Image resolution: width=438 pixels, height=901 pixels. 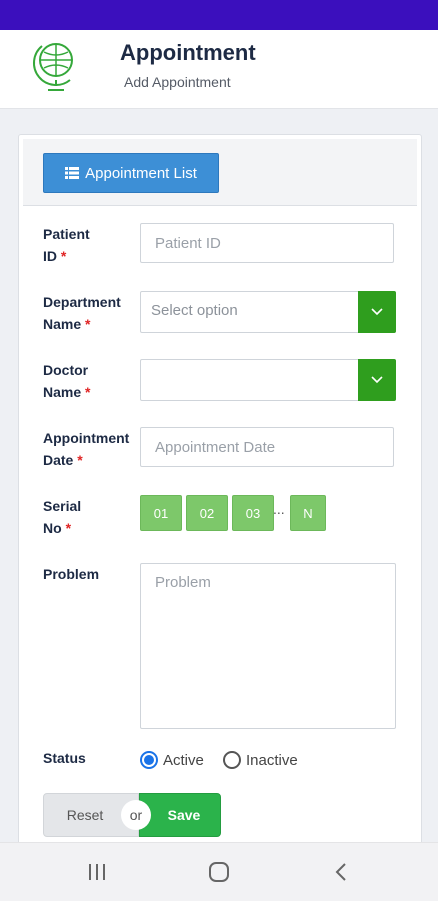 I want to click on recent-apps-icon, so click(x=97, y=872).